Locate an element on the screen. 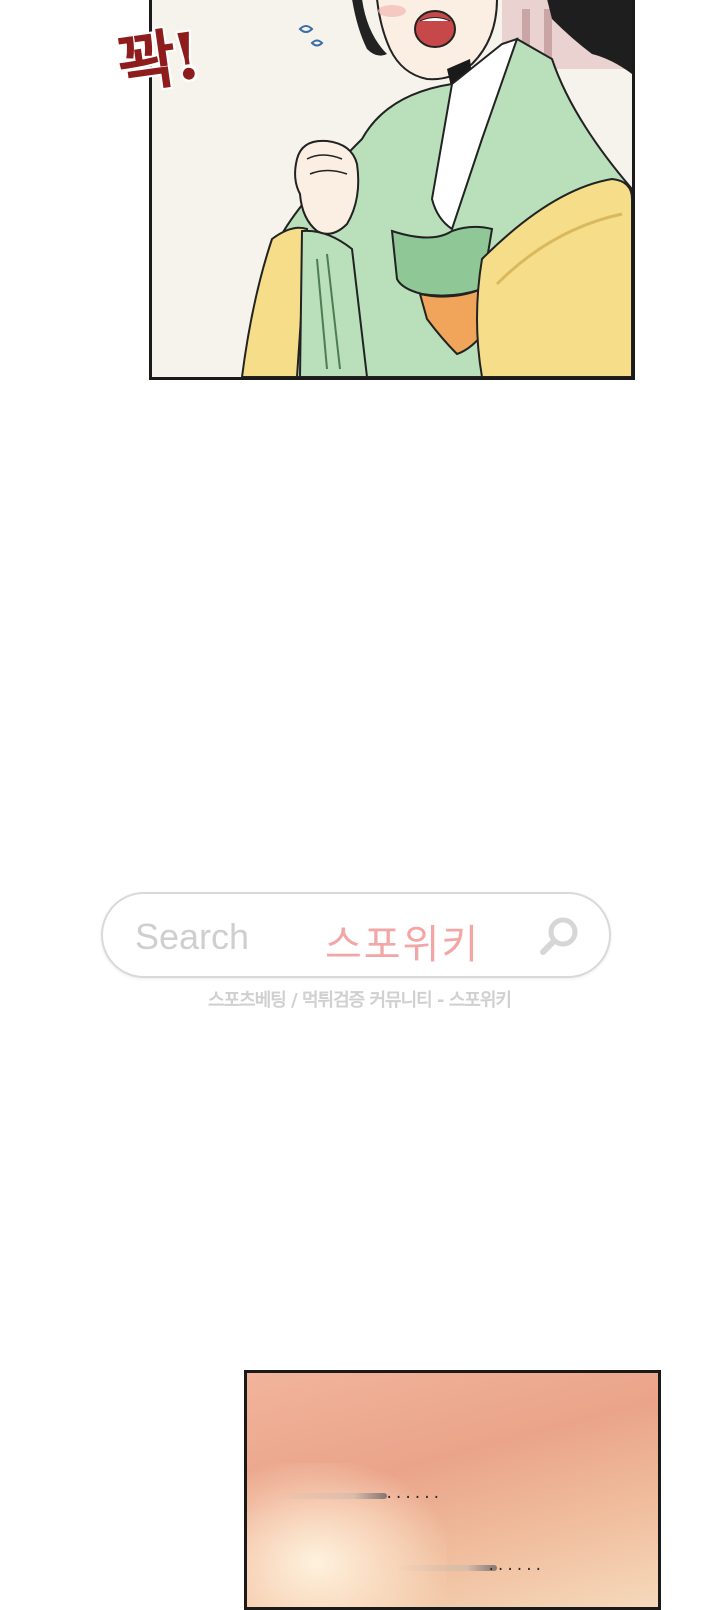 This screenshot has height=1610, width=719. brand-name: 스포위키 is located at coordinates (403, 945).